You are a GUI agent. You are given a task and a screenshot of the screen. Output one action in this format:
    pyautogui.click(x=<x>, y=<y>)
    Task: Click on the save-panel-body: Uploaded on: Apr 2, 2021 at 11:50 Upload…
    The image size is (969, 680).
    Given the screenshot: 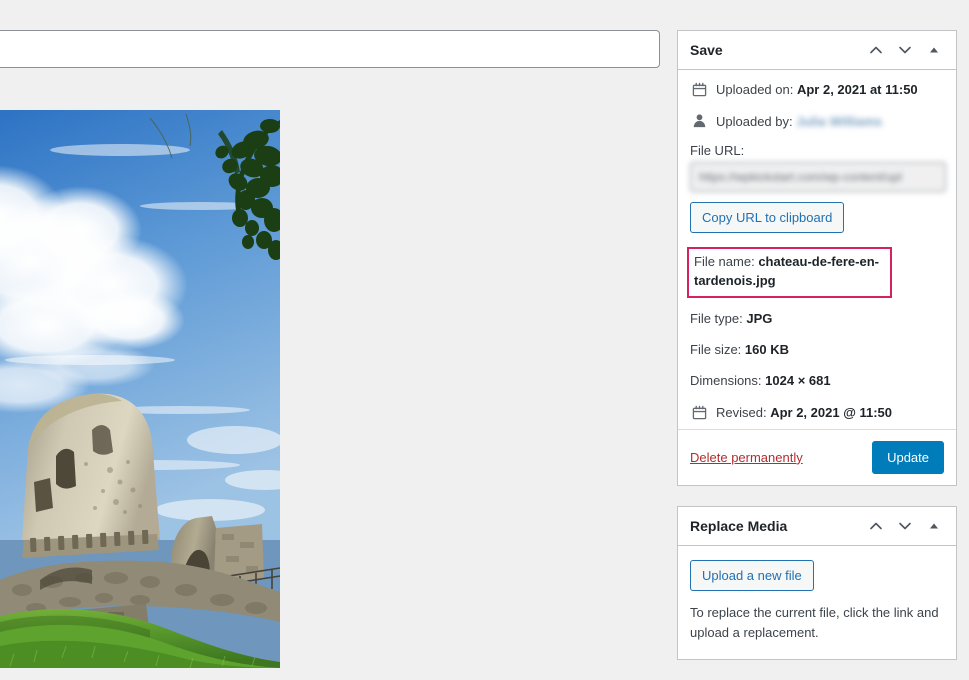 What is the action you would take?
    pyautogui.click(x=817, y=246)
    